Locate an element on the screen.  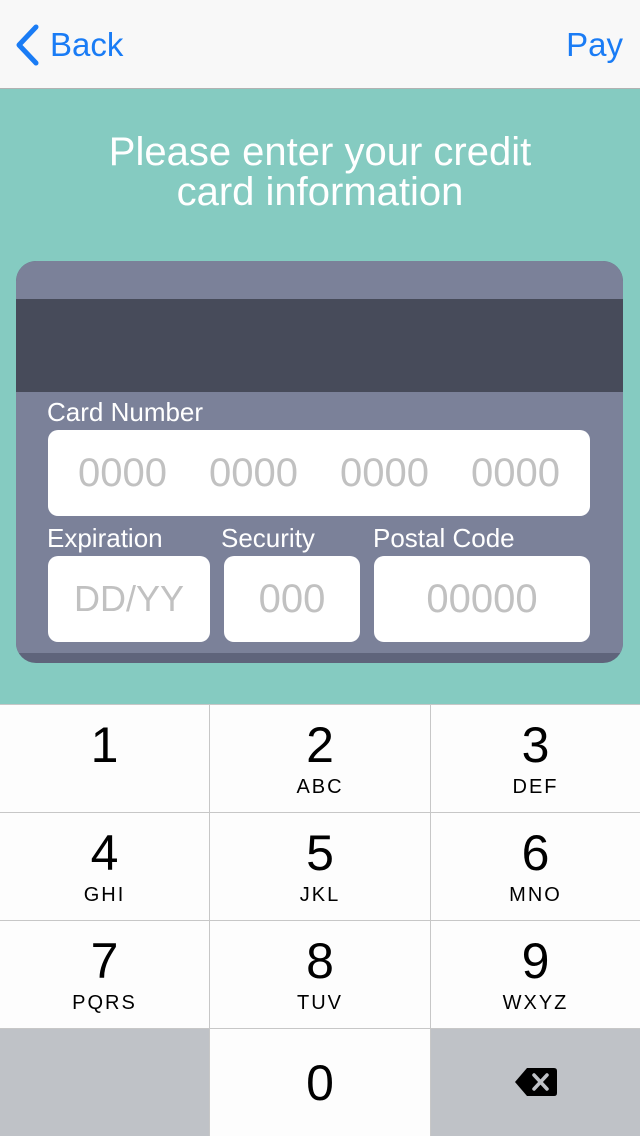
key-digit: 3 is located at coordinates (535, 745).